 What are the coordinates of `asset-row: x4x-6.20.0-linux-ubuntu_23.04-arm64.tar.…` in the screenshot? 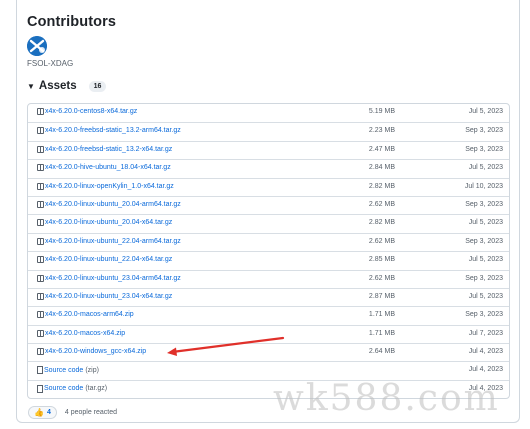 It's located at (268, 278).